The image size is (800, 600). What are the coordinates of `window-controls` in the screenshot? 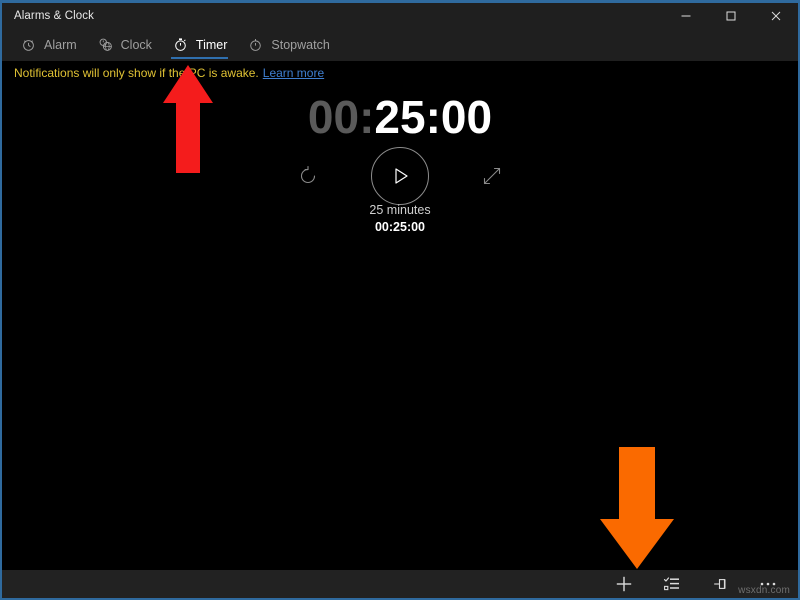 It's located at (730, 15).